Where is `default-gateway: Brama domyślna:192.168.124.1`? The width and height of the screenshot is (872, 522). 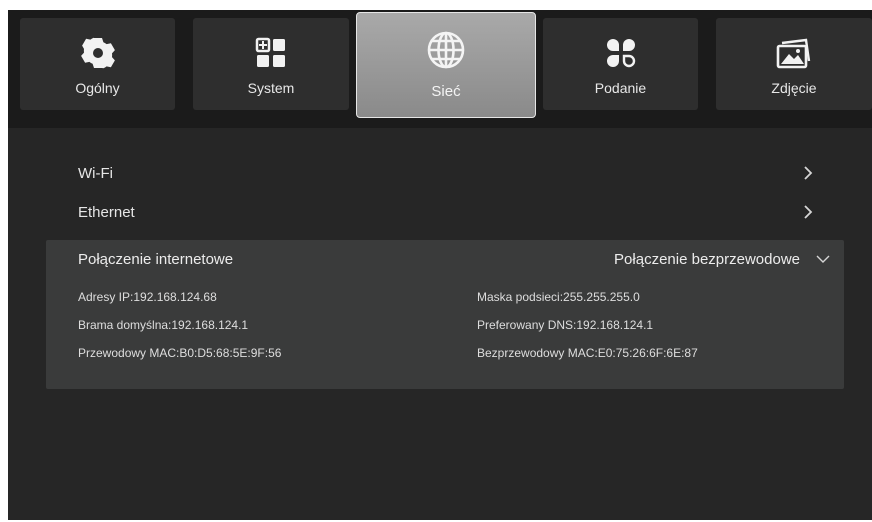
default-gateway: Brama domyślna:192.168.124.1 is located at coordinates (163, 325).